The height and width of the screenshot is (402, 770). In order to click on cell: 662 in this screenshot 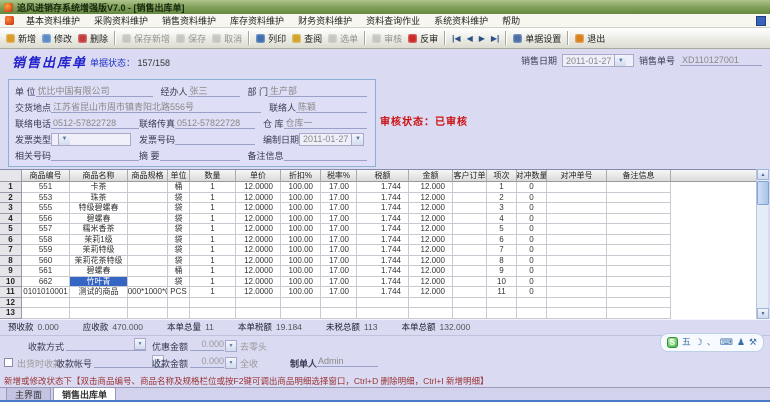, I will do `click(46, 281)`.